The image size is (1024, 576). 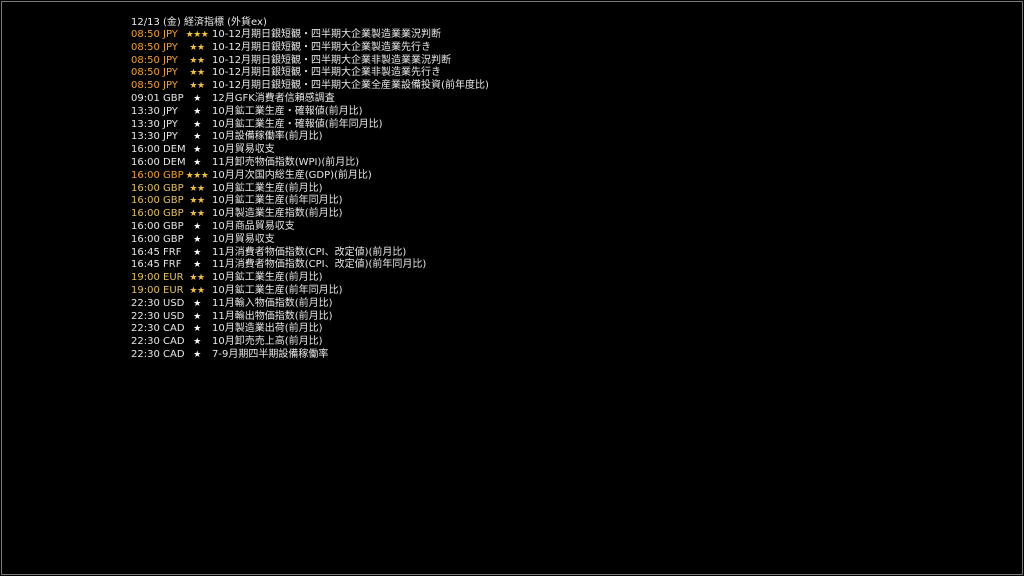 What do you see at coordinates (199, 22) in the screenshot?
I see `calendar-title: 12/13 (金) 経済指標 (外貨ex)` at bounding box center [199, 22].